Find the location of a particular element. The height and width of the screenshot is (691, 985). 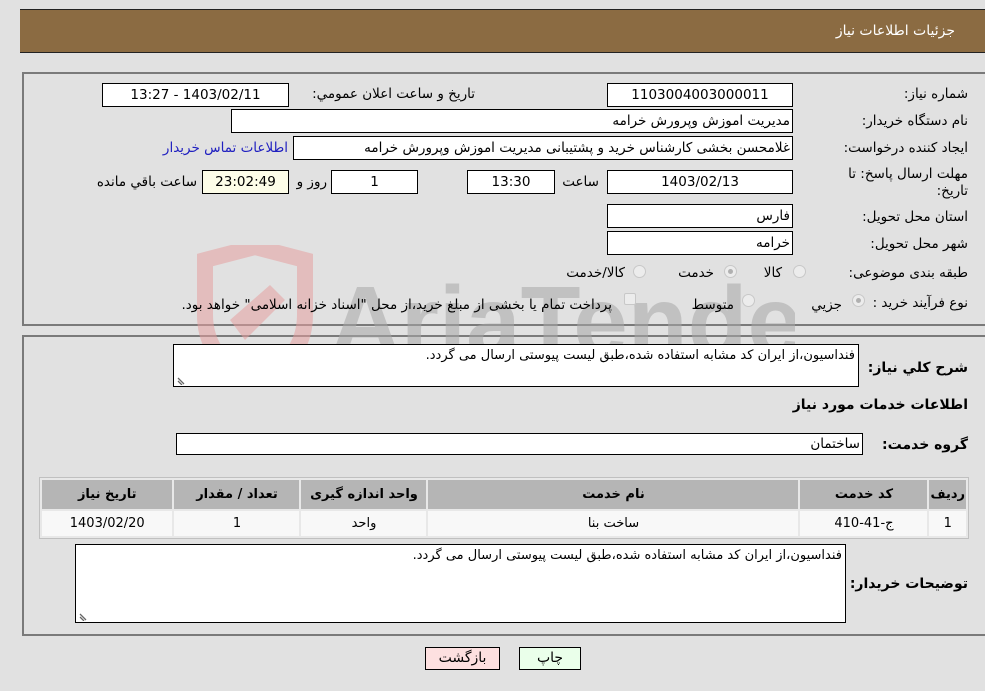

announce-datetime-label: تاریخ و ساعت اعلان عمومي: is located at coordinates (393, 94).